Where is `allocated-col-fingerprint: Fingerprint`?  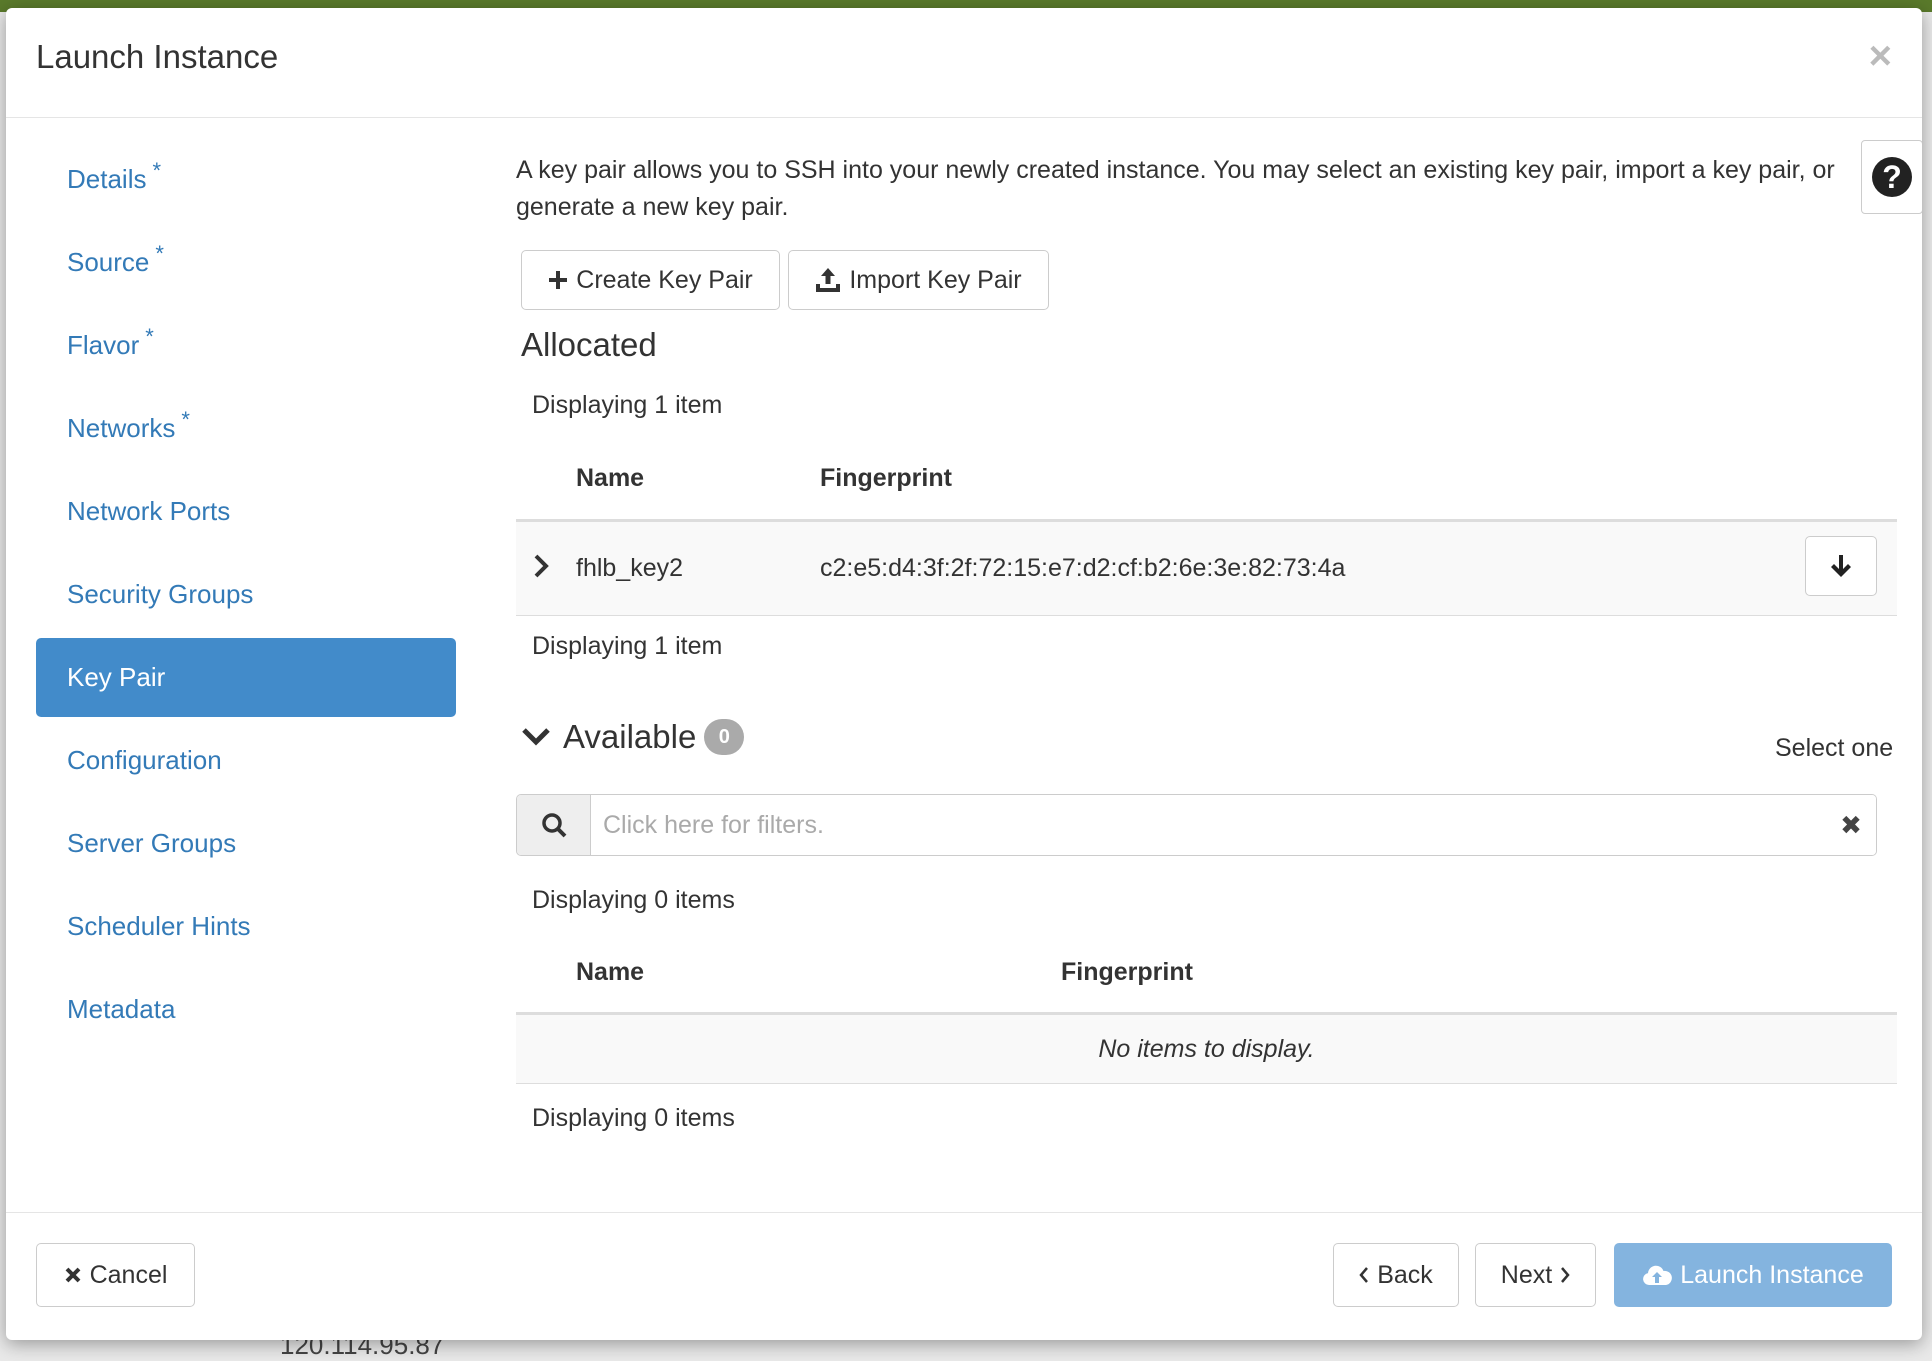
allocated-col-fingerprint: Fingerprint is located at coordinates (886, 478).